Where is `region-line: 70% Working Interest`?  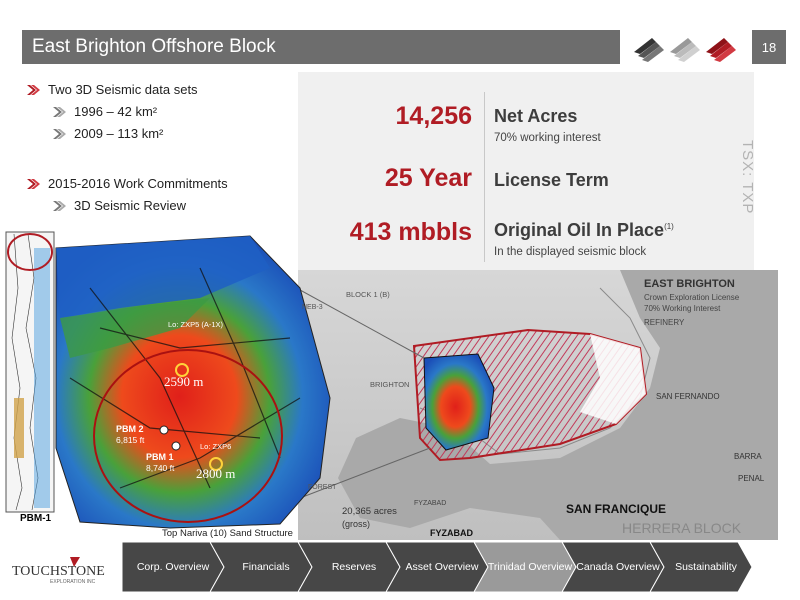 region-line: 70% Working Interest is located at coordinates (682, 308).